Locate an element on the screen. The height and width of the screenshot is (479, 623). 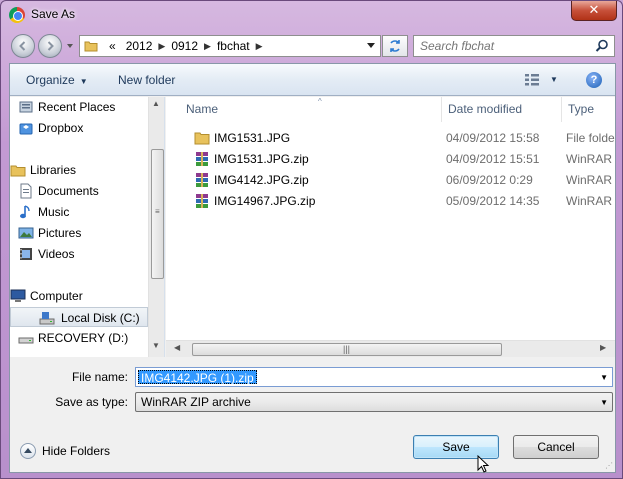
nav-item-recovery: RECOVERY (D:) is located at coordinates (73, 338).